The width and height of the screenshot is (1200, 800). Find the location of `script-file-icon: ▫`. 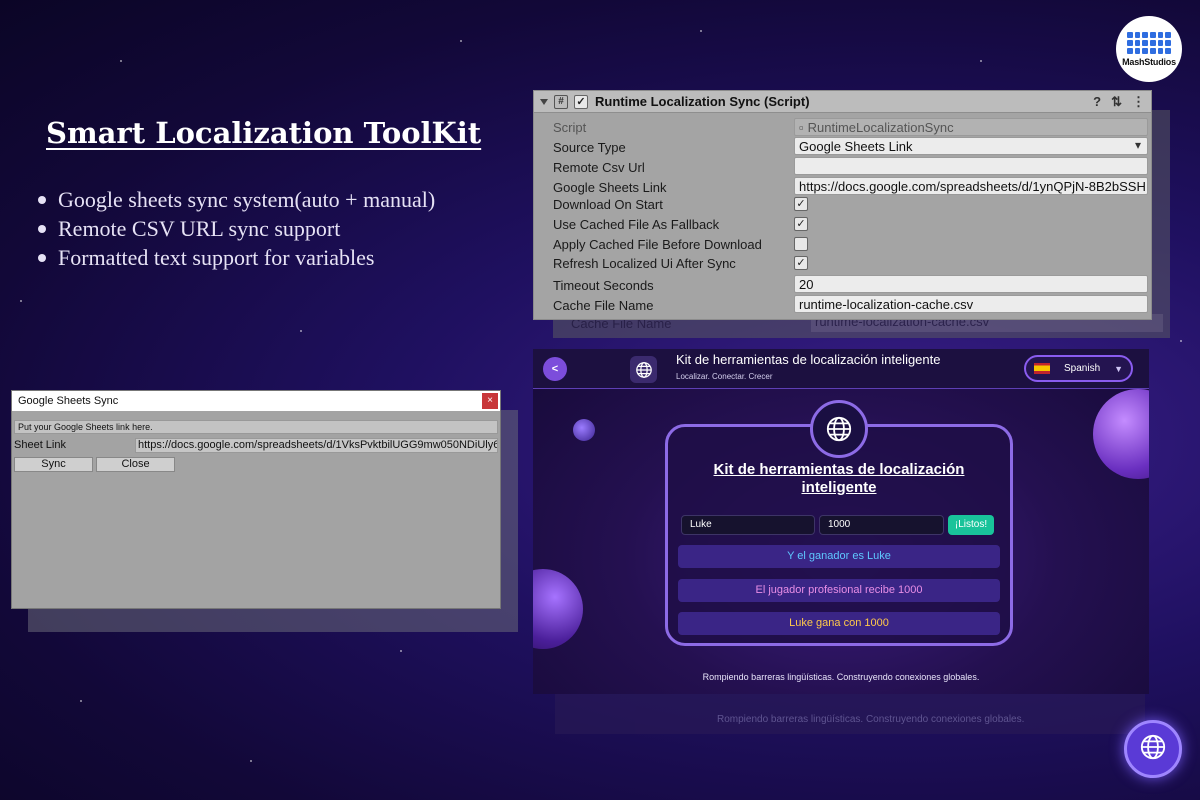

script-file-icon: ▫ is located at coordinates (801, 127).